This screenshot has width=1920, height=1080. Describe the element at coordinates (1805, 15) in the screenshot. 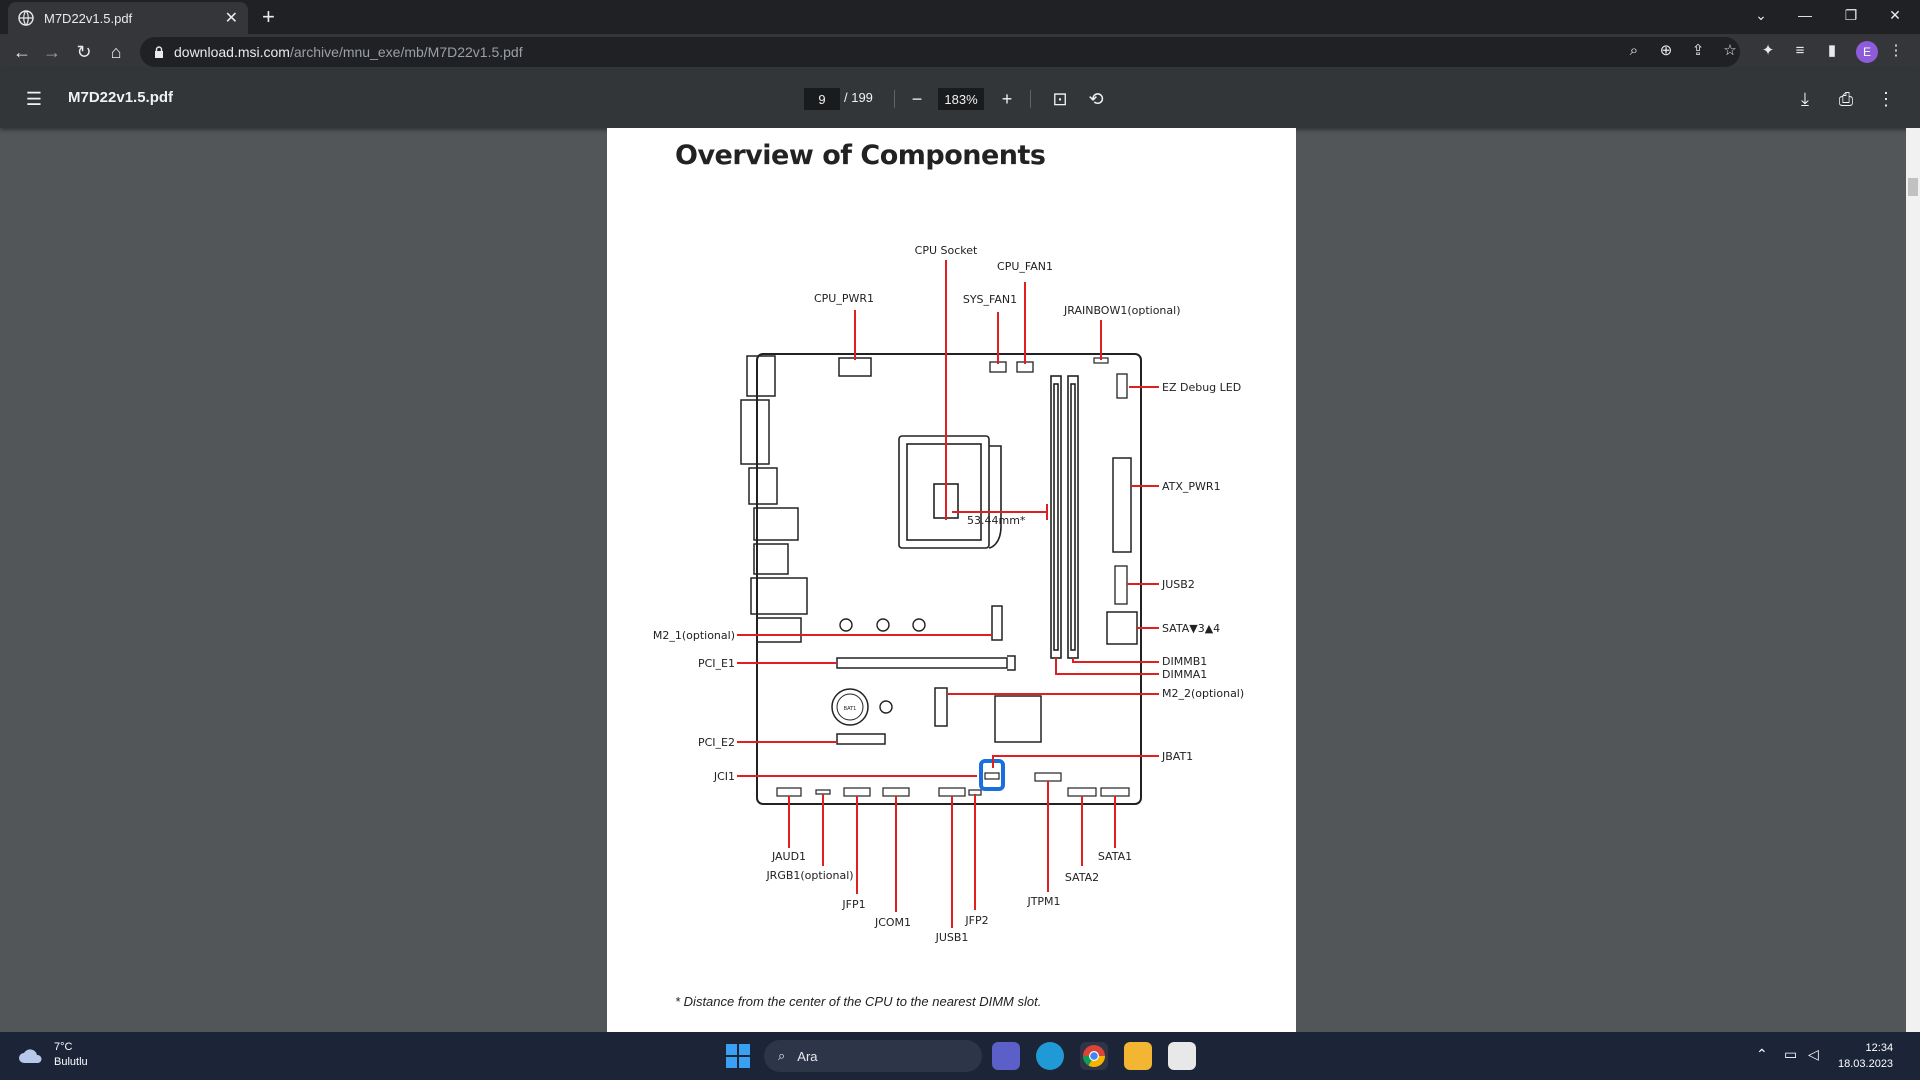

I see `minimize-button: —` at that location.